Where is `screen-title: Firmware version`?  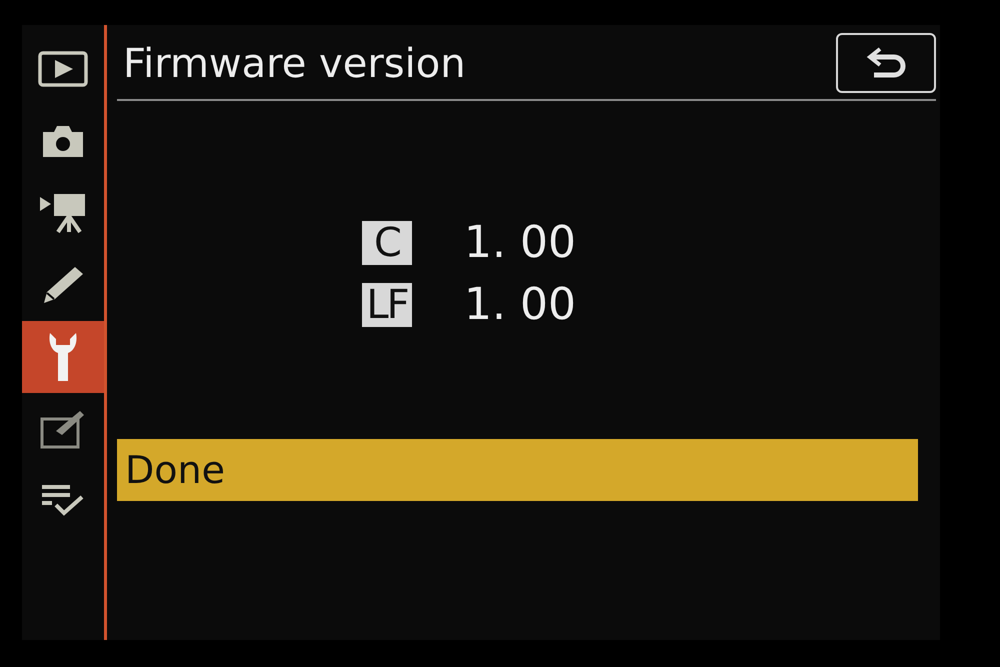
screen-title: Firmware version is located at coordinates (294, 64).